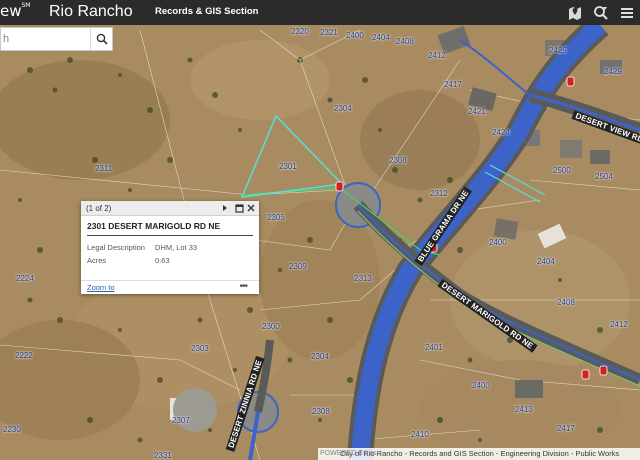 Image resolution: width=640 pixels, height=460 pixels. What do you see at coordinates (162, 260) in the screenshot?
I see `attribute-value: 0.63` at bounding box center [162, 260].